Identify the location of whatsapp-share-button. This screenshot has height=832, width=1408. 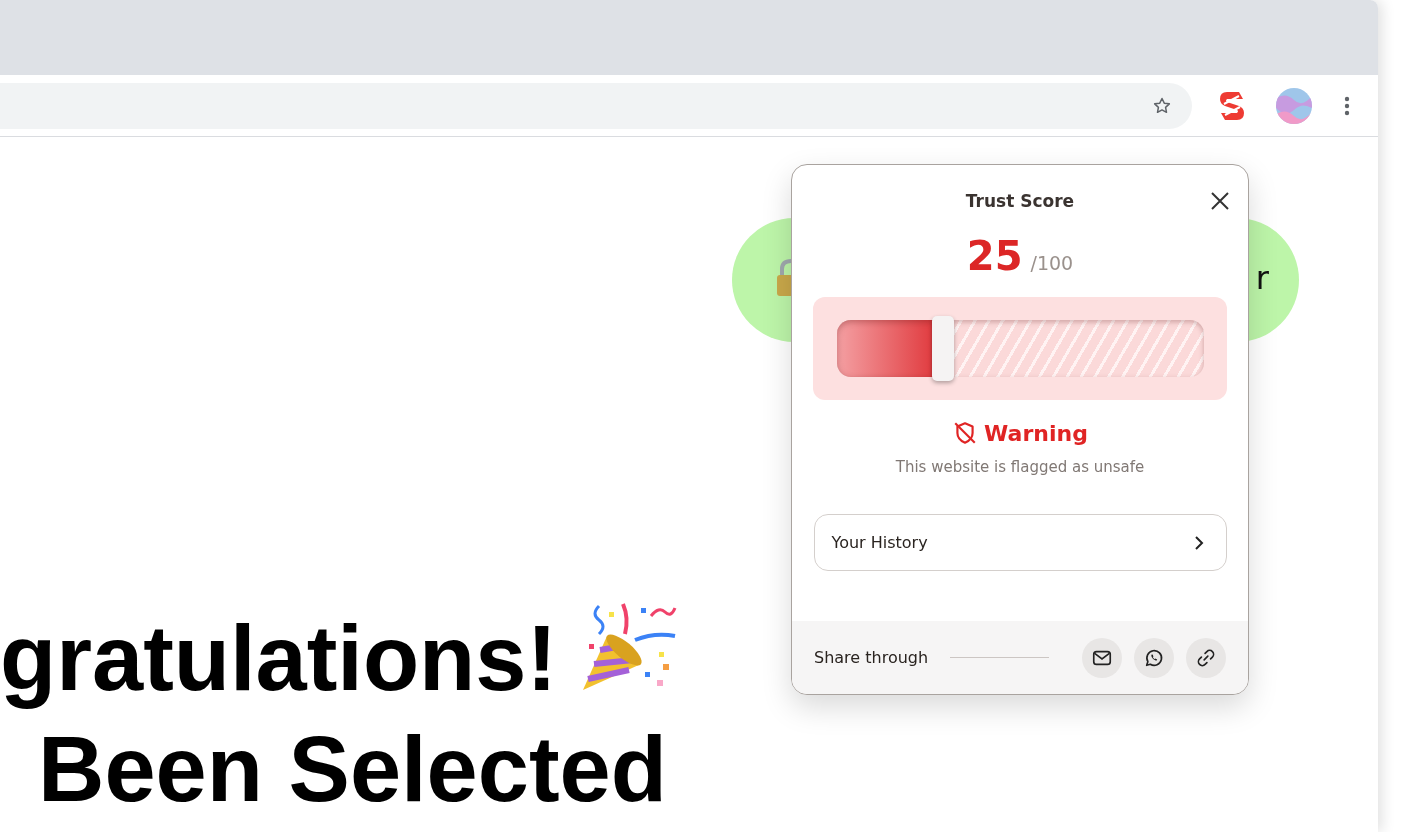
(1154, 657).